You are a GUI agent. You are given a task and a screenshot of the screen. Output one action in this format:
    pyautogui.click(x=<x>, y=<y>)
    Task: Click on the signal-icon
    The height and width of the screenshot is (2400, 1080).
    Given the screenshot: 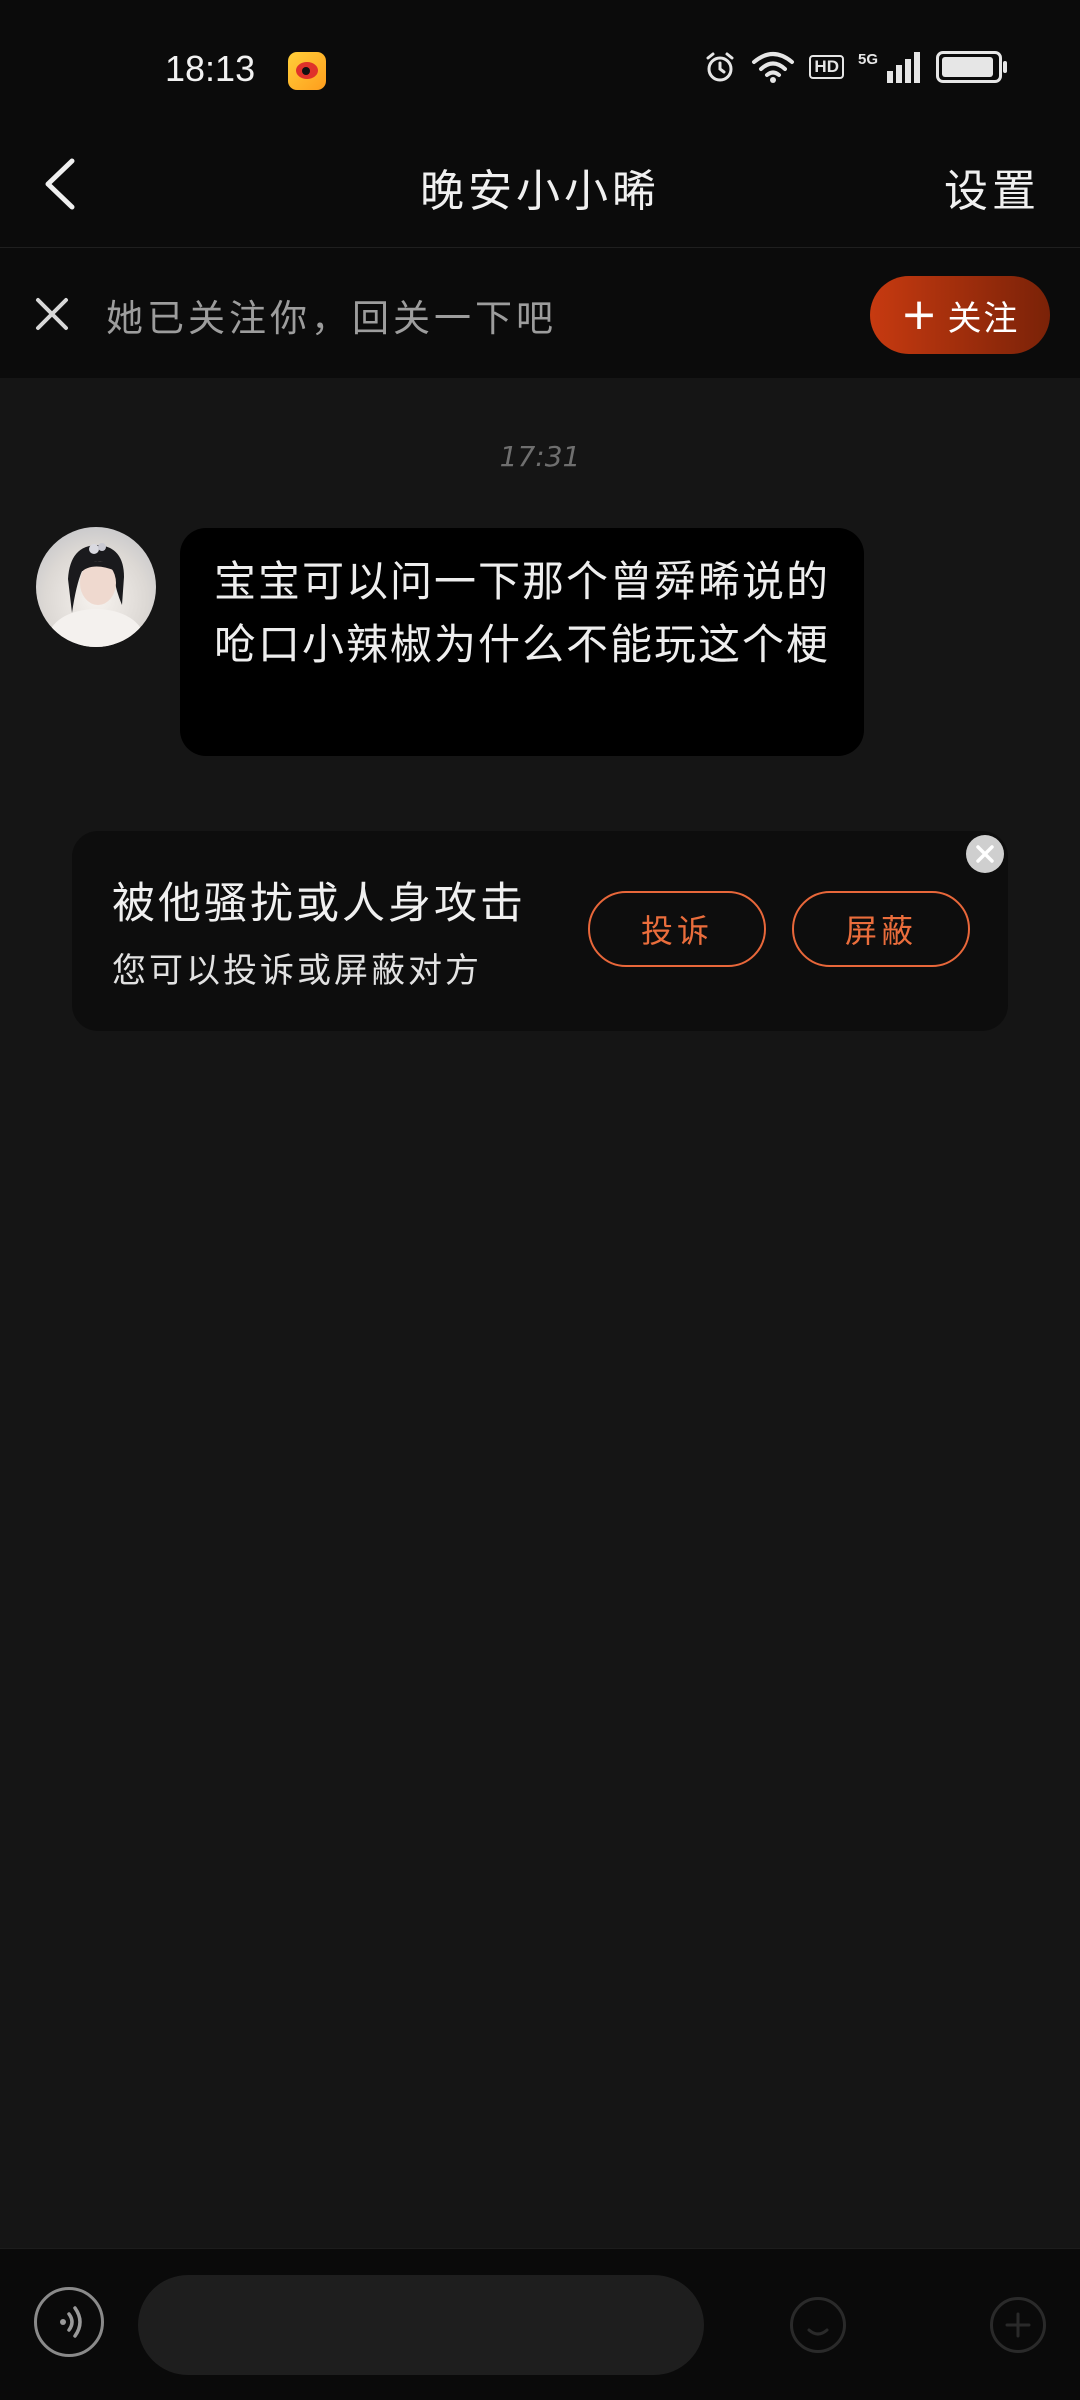 What is the action you would take?
    pyautogui.click(x=903, y=67)
    